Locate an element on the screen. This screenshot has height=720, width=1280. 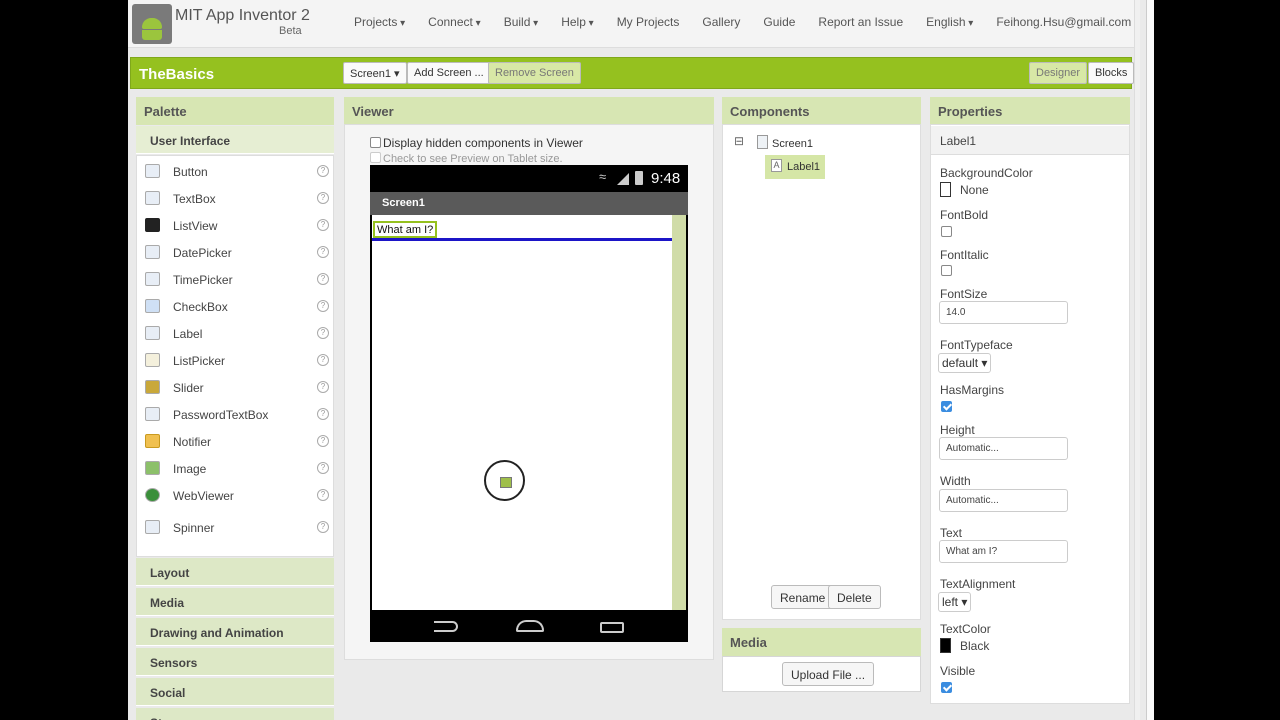
palette-item-button: Button? is located at coordinates (235, 172).